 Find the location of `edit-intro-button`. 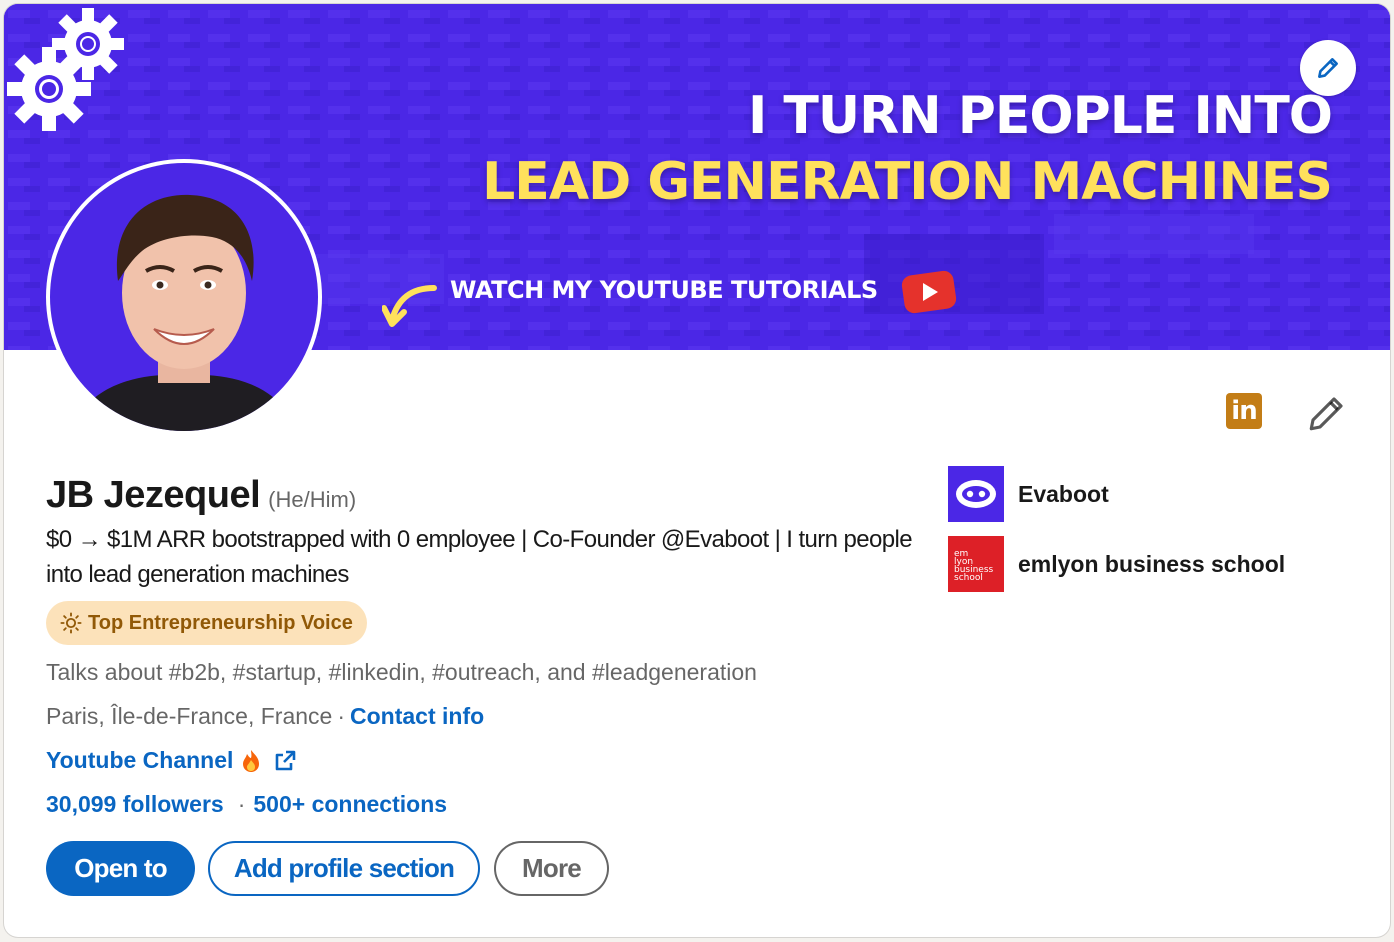

edit-intro-button is located at coordinates (1327, 413).